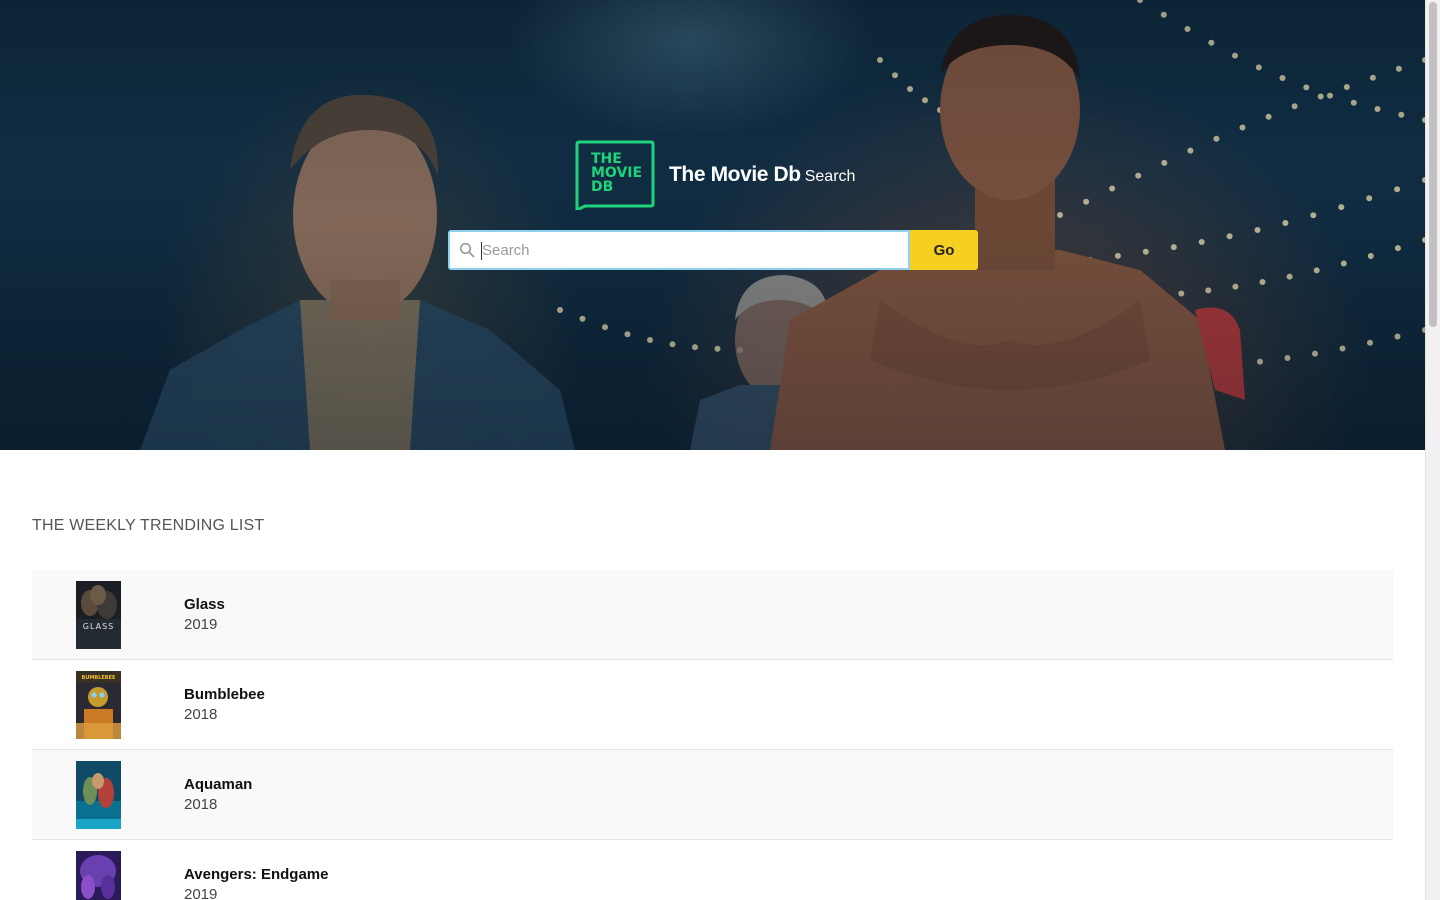 Image resolution: width=1440 pixels, height=900 pixels. What do you see at coordinates (712, 795) in the screenshot?
I see `list-item: Aquaman 2018` at bounding box center [712, 795].